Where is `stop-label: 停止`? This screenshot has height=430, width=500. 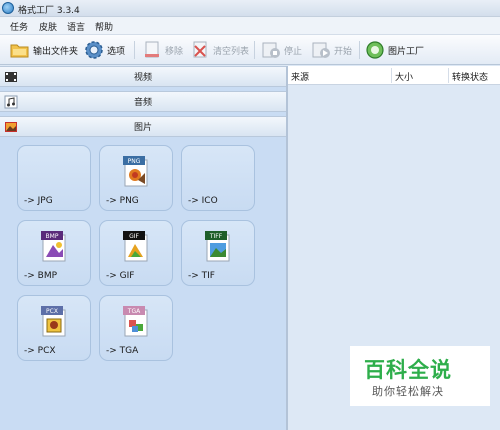
stop-label: 停止 is located at coordinates (293, 51).